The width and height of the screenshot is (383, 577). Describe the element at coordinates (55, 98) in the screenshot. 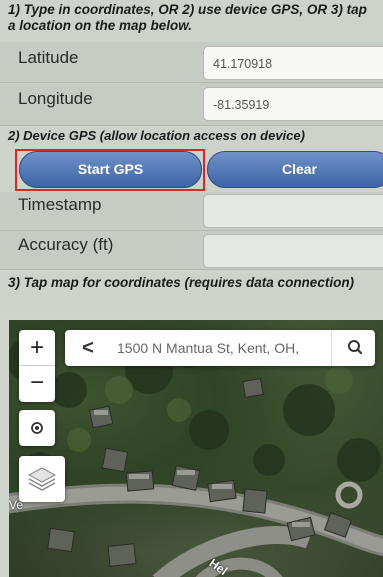

I see `longitude-label: Longitude` at that location.